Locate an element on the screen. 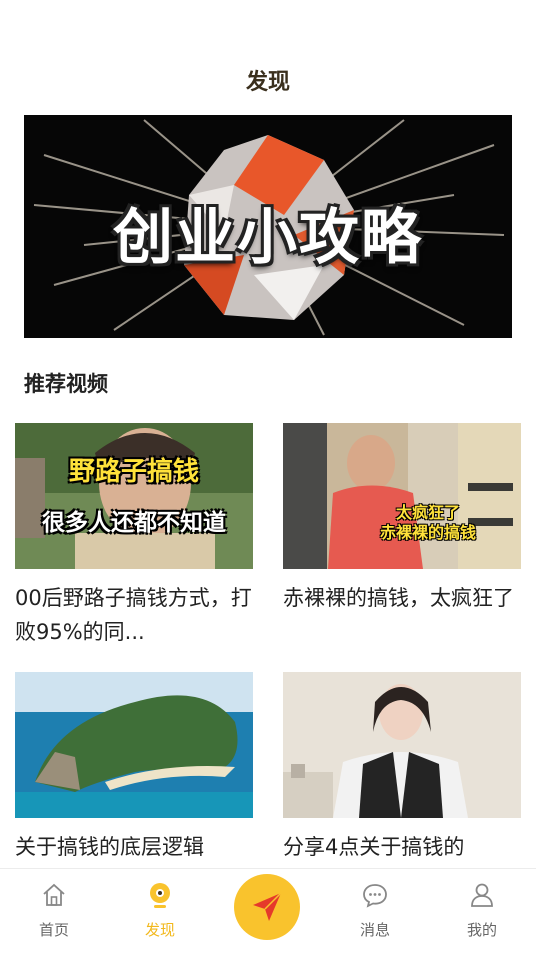  video-card: 太疯狂了 赤裸裸的搞钱 赤裸裸的搞钱，太疯狂了 is located at coordinates (402, 519).